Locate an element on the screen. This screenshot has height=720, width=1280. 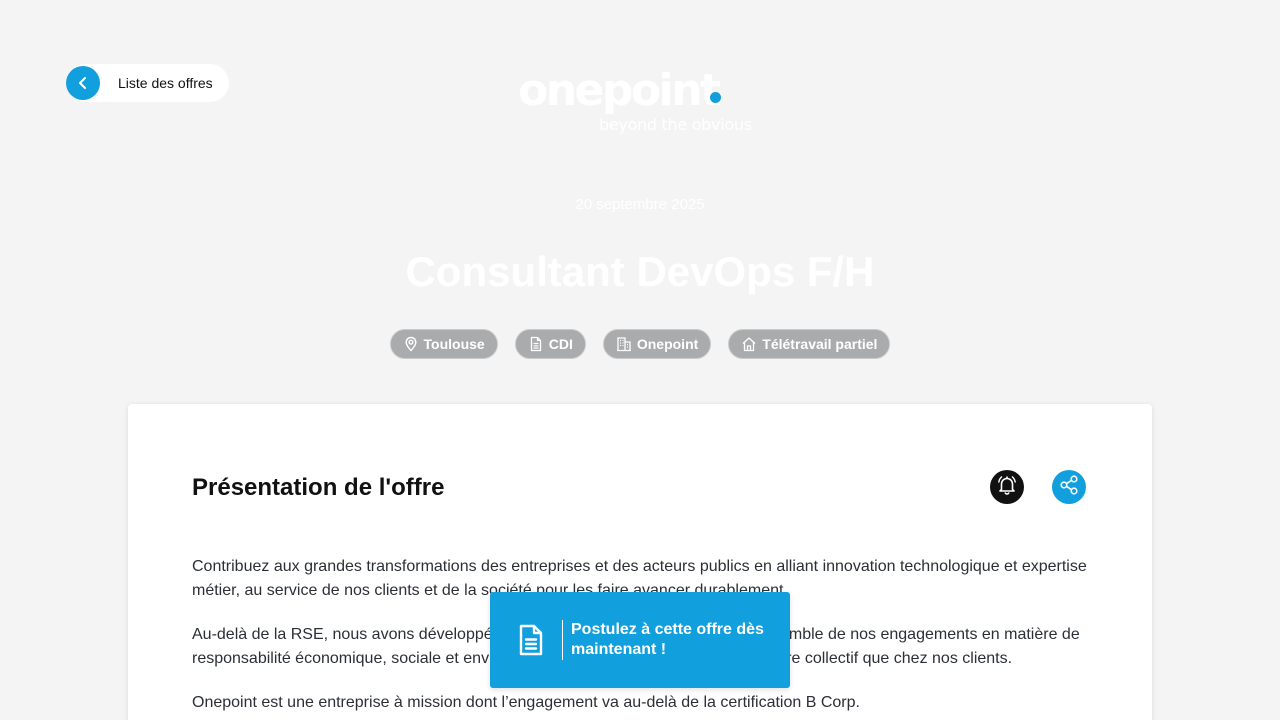
job-title: Consultant DevOps F/H is located at coordinates (640, 271).